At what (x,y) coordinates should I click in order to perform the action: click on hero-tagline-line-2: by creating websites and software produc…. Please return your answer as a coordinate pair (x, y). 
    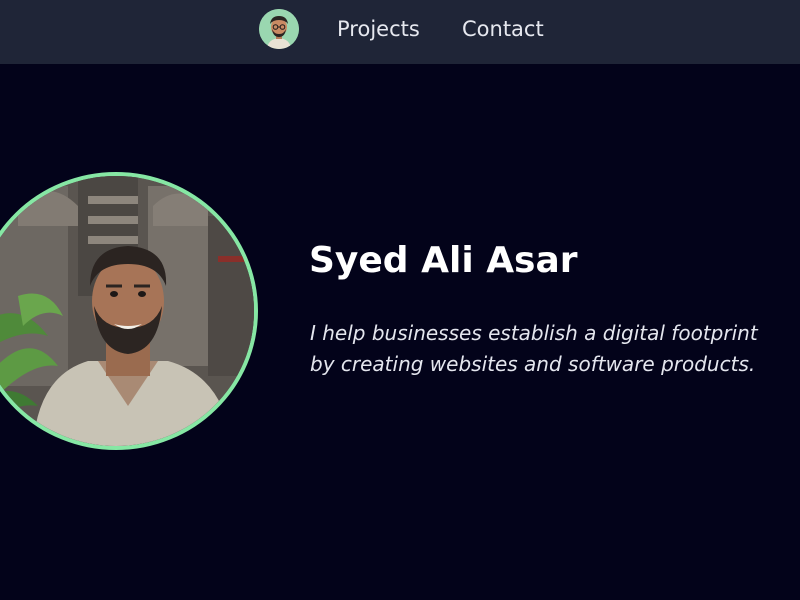
    Looking at the image, I should click on (533, 364).